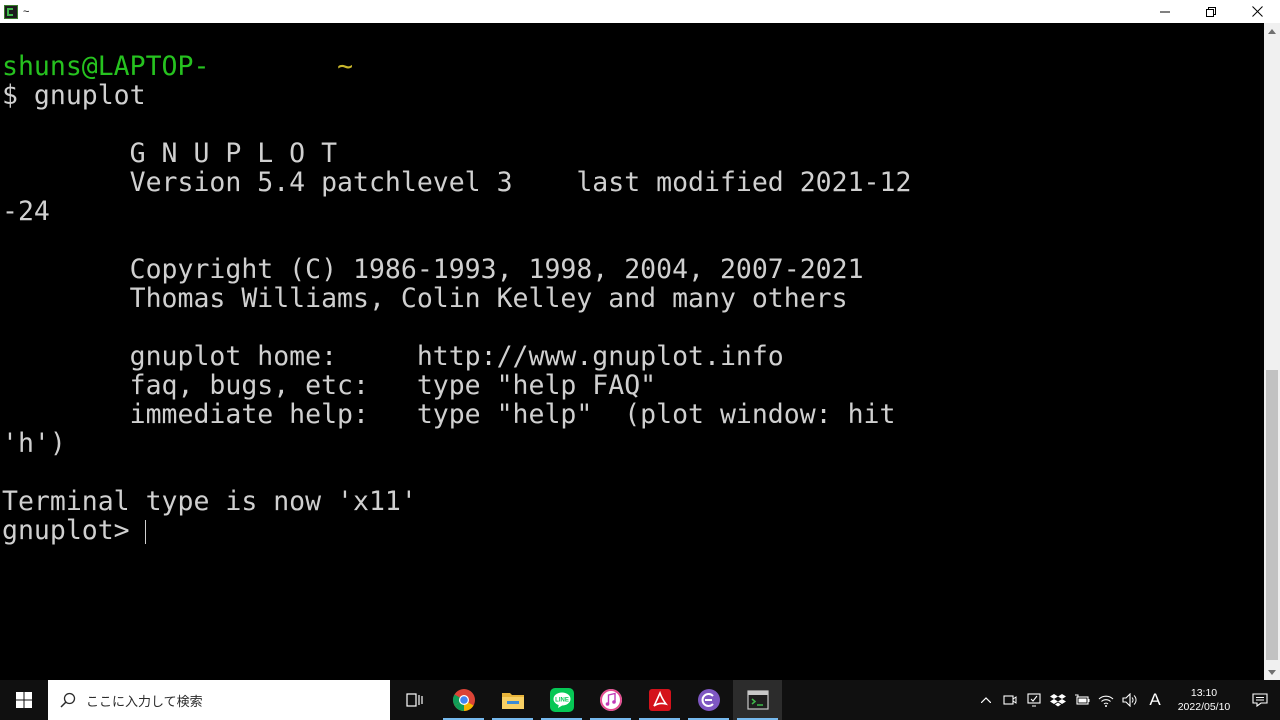 This screenshot has height=720, width=1280. What do you see at coordinates (1272, 515) in the screenshot?
I see `scrollbar-thumb` at bounding box center [1272, 515].